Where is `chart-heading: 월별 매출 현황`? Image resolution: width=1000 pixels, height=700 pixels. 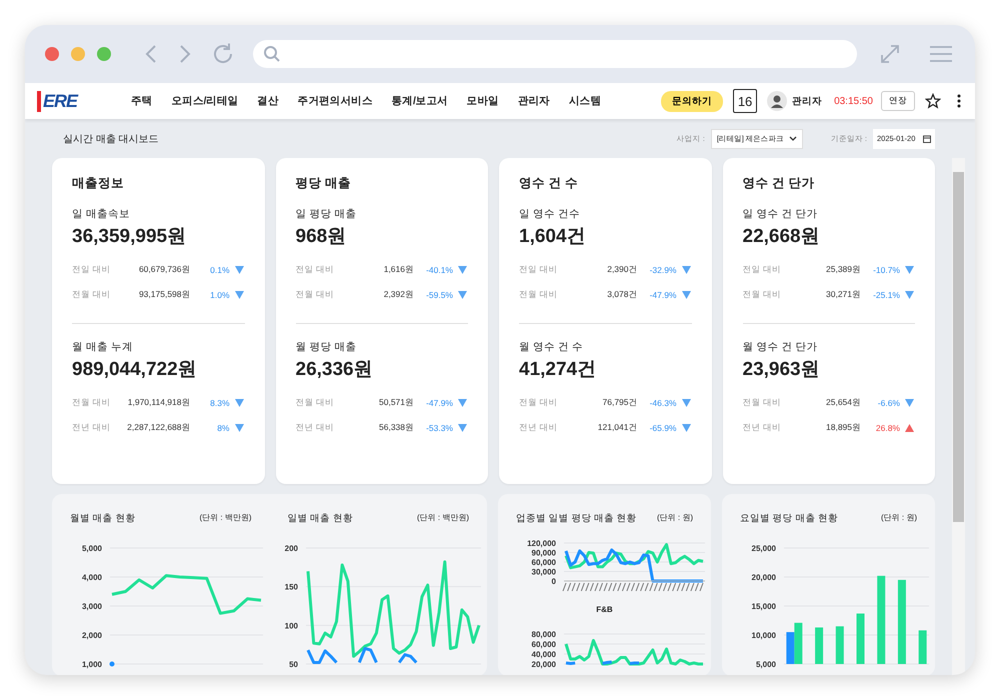
chart-heading: 월별 매출 현황 is located at coordinates (103, 519).